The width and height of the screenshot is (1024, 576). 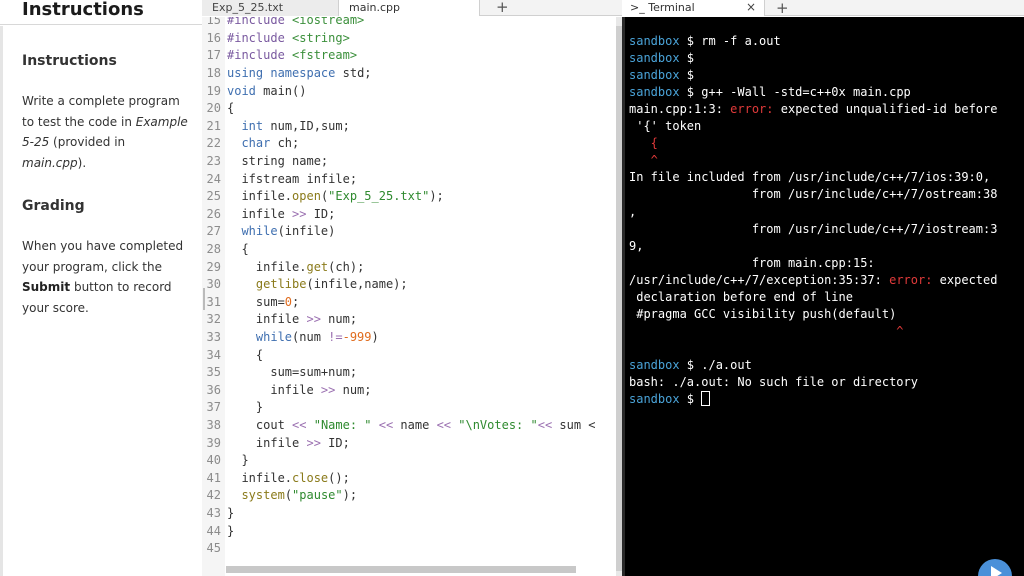 I want to click on terminal-cursor, so click(x=706, y=399).